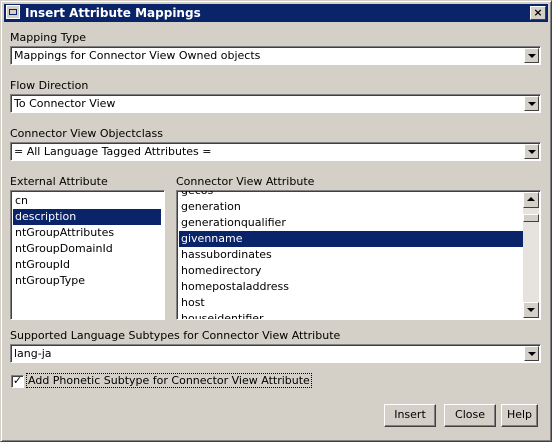  What do you see at coordinates (351, 223) in the screenshot?
I see `list-item: generationqualifier` at bounding box center [351, 223].